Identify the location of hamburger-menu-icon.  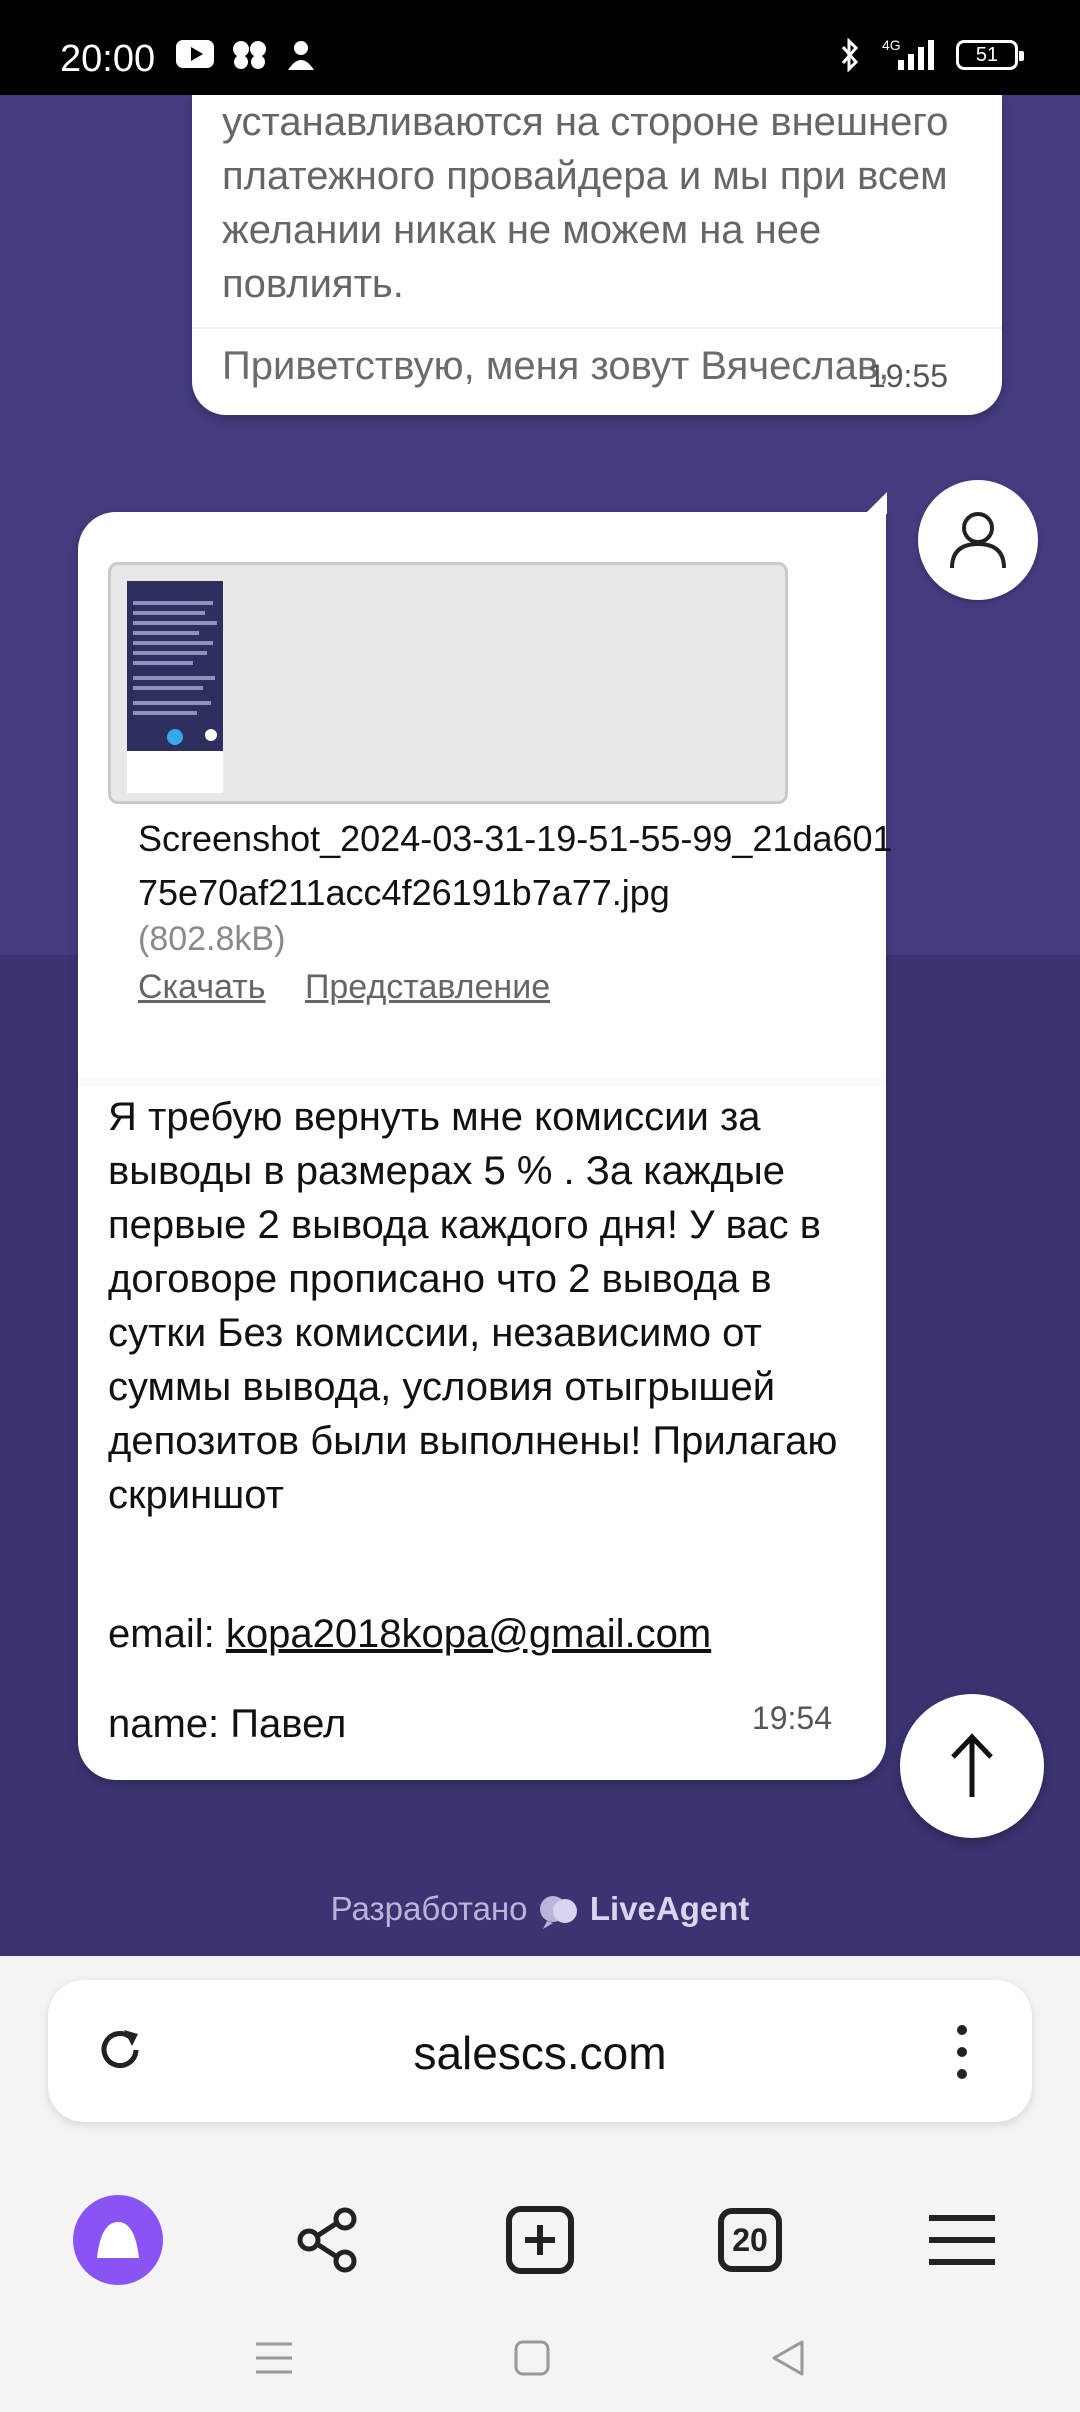
(962, 2240).